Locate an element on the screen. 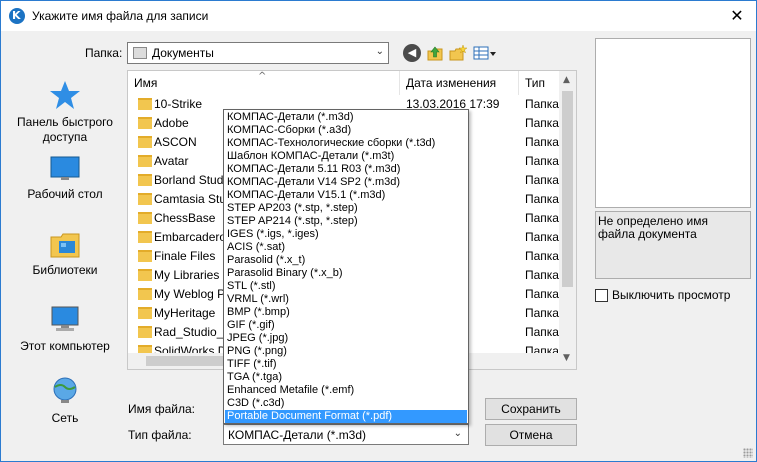 The width and height of the screenshot is (757, 462). folder-select-value: Документы is located at coordinates (183, 53).